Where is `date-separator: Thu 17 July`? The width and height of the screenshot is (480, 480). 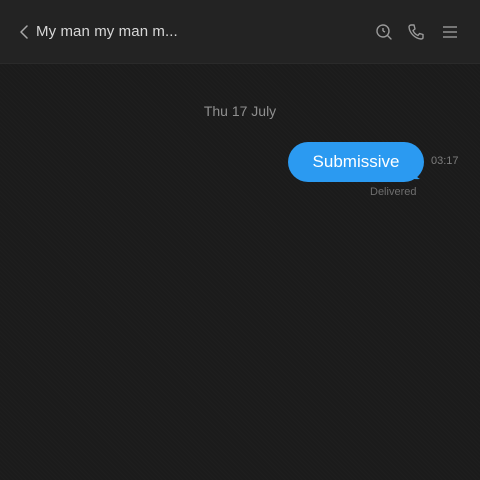 date-separator: Thu 17 July is located at coordinates (240, 111).